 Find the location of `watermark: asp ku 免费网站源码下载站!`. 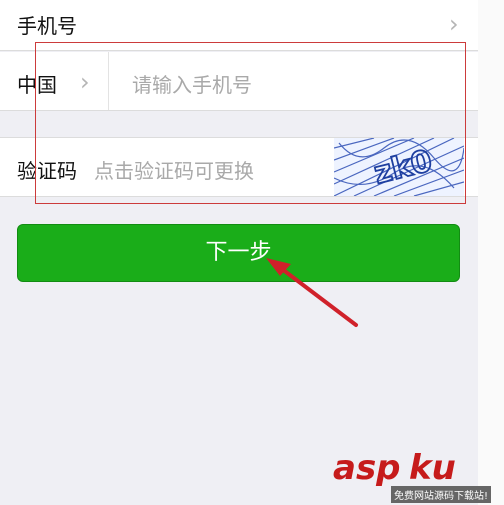

watermark: asp ku 免费网站源码下载站! is located at coordinates (413, 476).